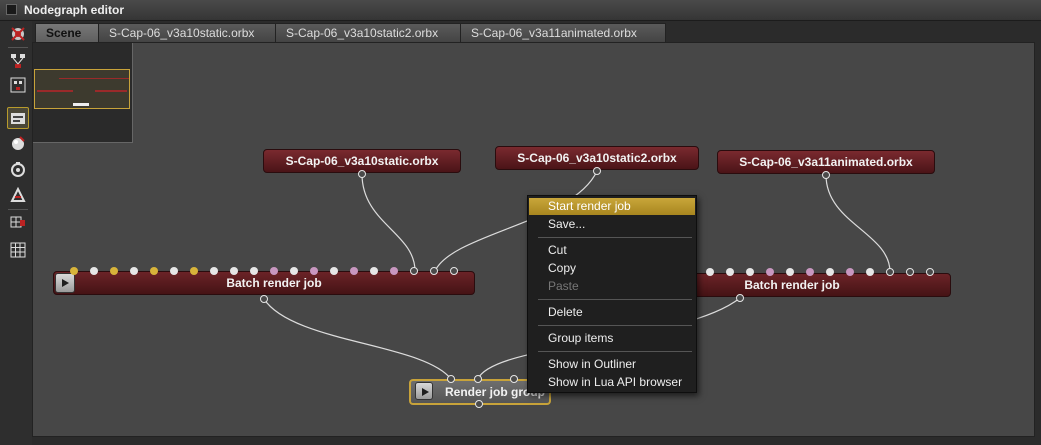 This screenshot has width=1041, height=445. I want to click on menu-copy: Copy, so click(612, 268).